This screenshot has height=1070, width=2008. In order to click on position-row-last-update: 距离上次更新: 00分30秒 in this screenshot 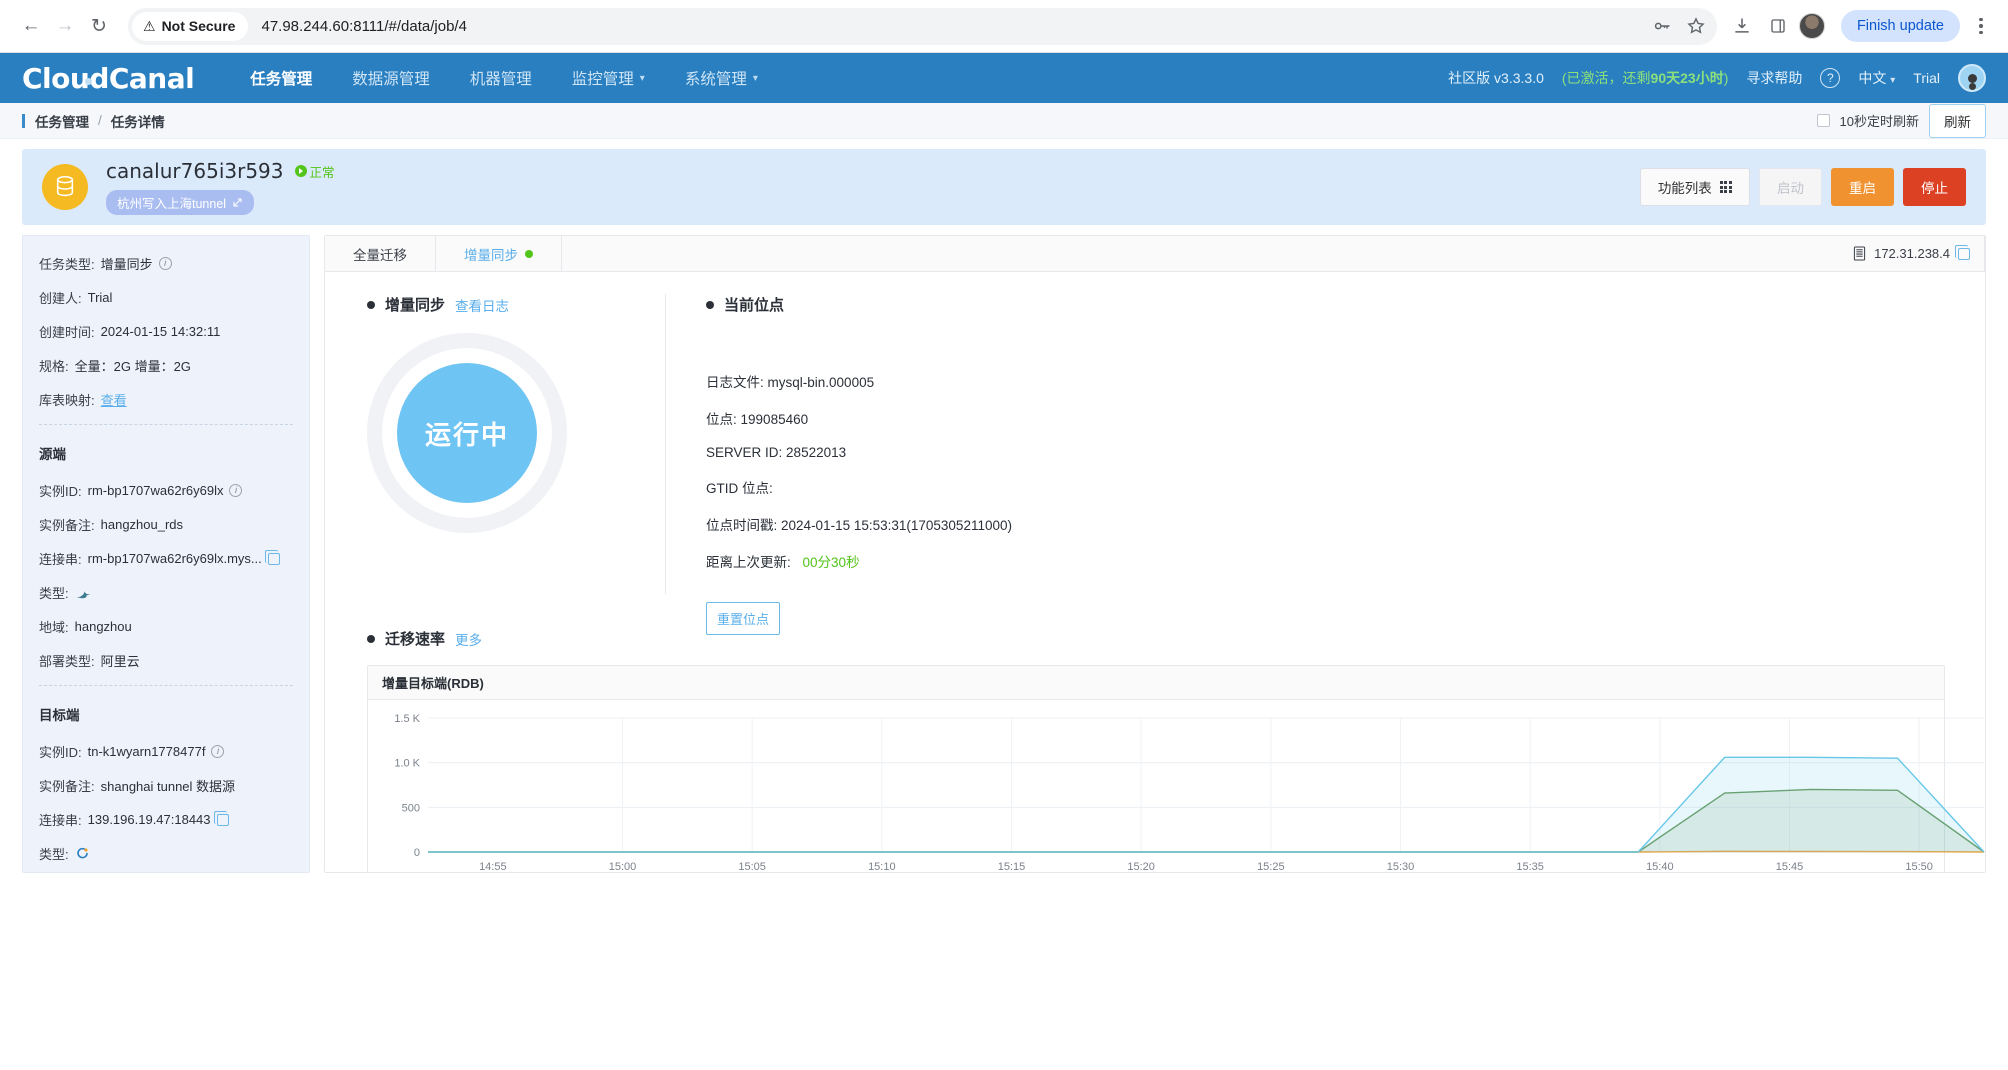, I will do `click(1345, 561)`.